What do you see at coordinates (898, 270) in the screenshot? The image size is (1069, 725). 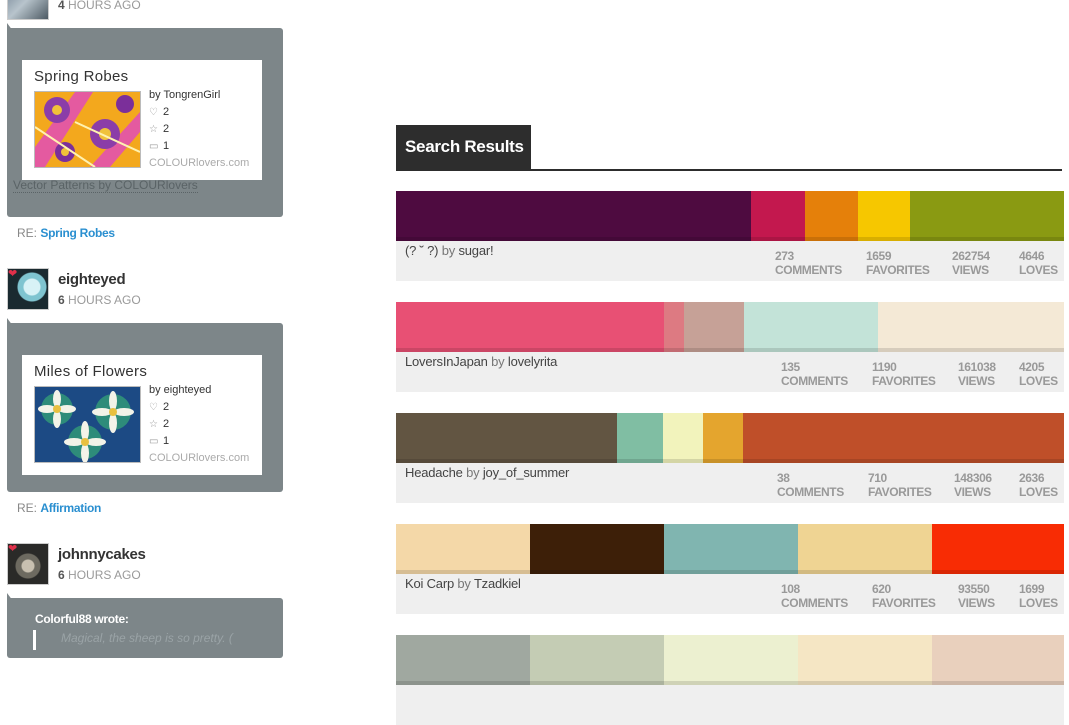 I see `stat-label: FAVORITES` at bounding box center [898, 270].